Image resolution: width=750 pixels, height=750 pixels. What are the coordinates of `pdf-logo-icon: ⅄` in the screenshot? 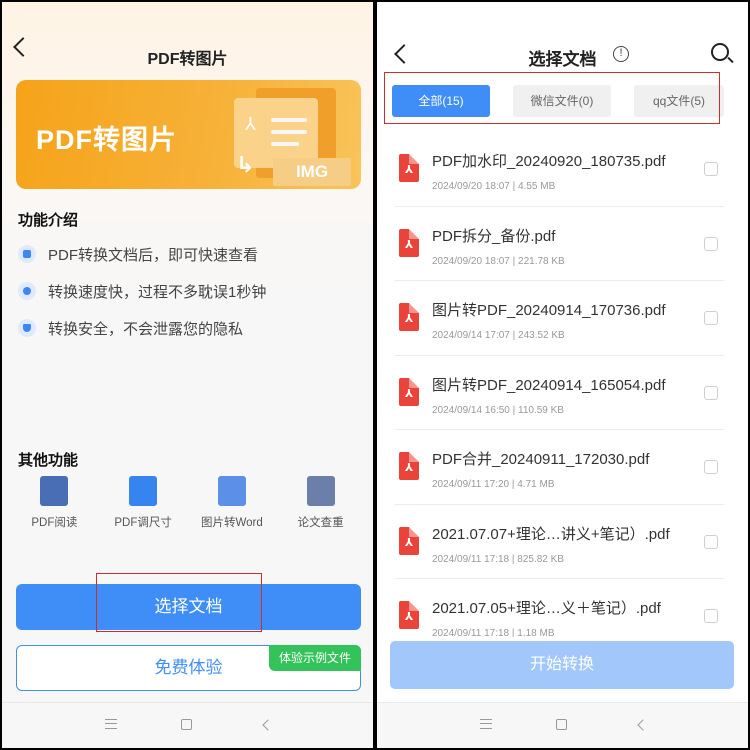 It's located at (250, 124).